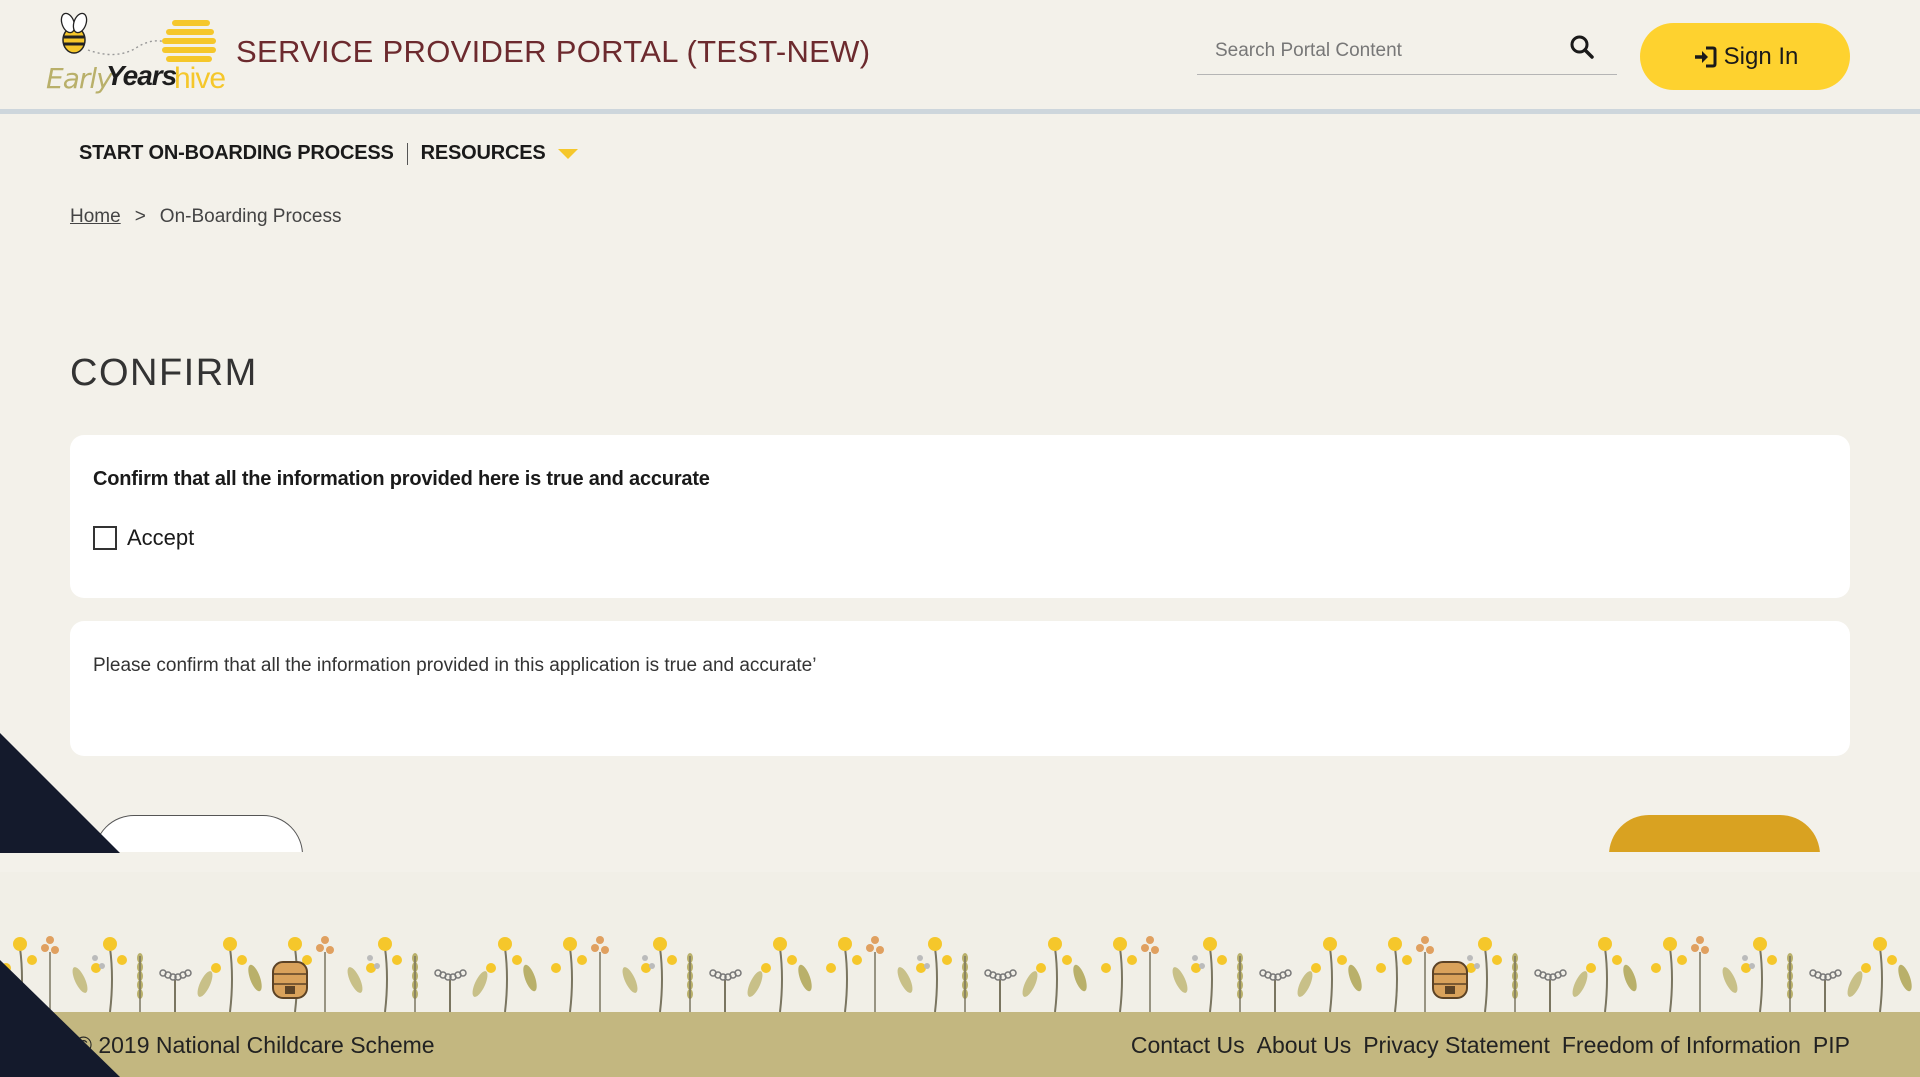 The image size is (1920, 1077). Describe the element at coordinates (1188, 1045) in the screenshot. I see `footer-link-contact: Contact Us` at that location.